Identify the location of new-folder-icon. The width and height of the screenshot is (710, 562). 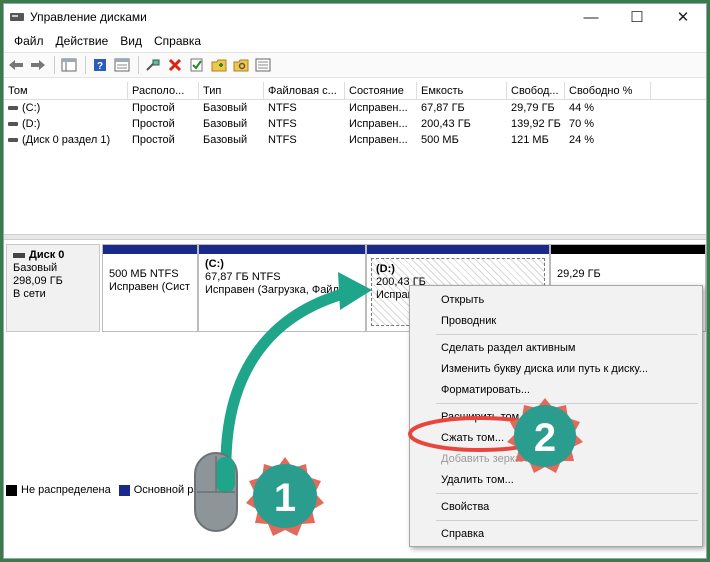
(219, 65).